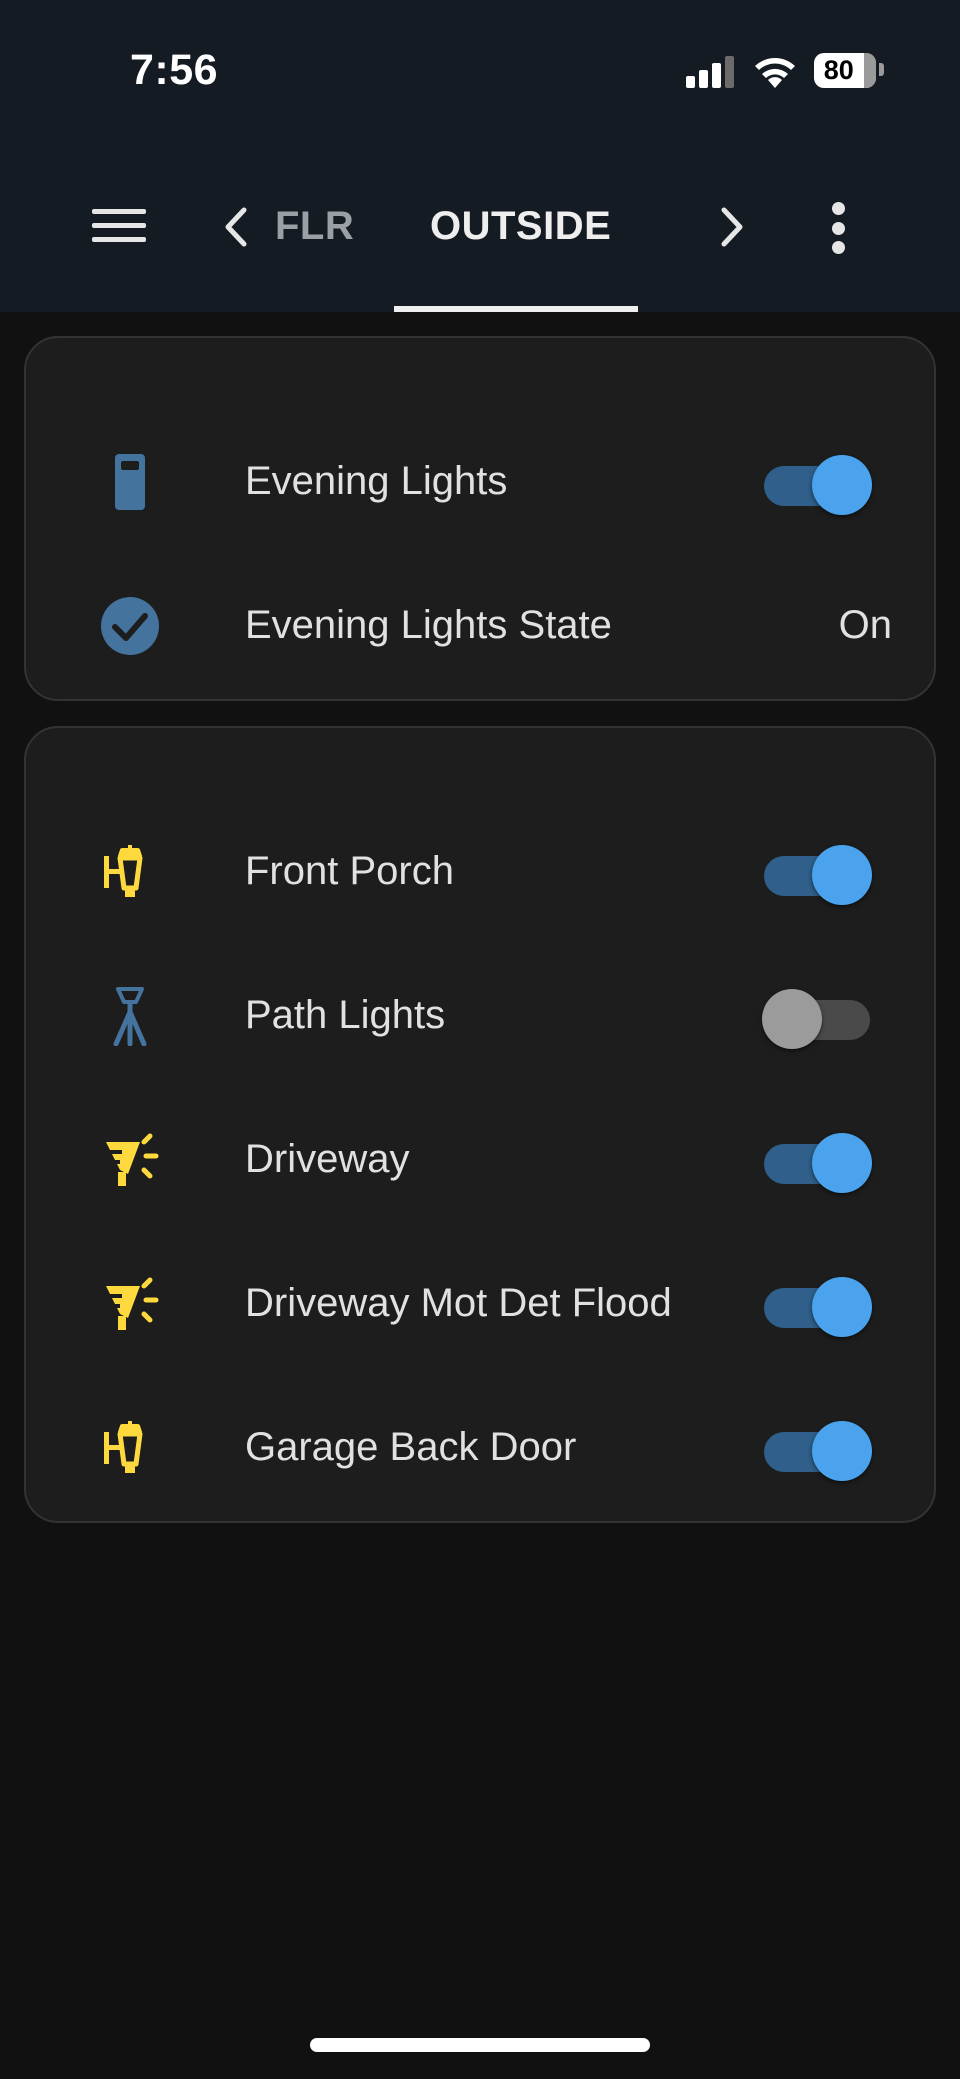 The image size is (960, 2079). Describe the element at coordinates (817, 874) in the screenshot. I see `toggle-front-porch` at that location.